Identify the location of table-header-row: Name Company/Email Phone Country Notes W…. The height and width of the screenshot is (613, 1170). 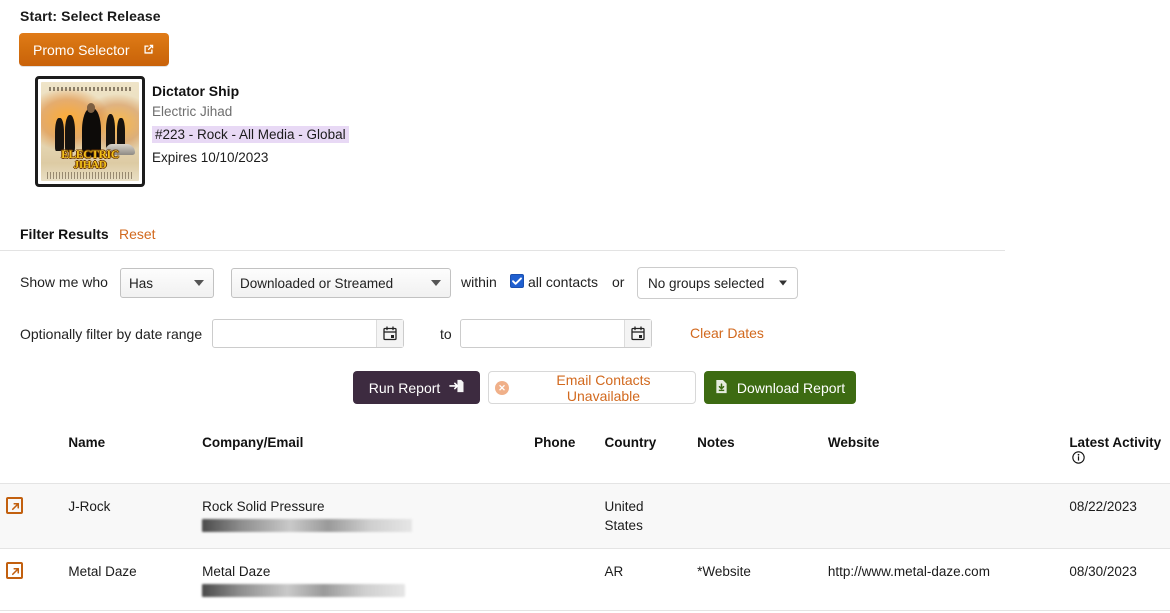
(585, 454).